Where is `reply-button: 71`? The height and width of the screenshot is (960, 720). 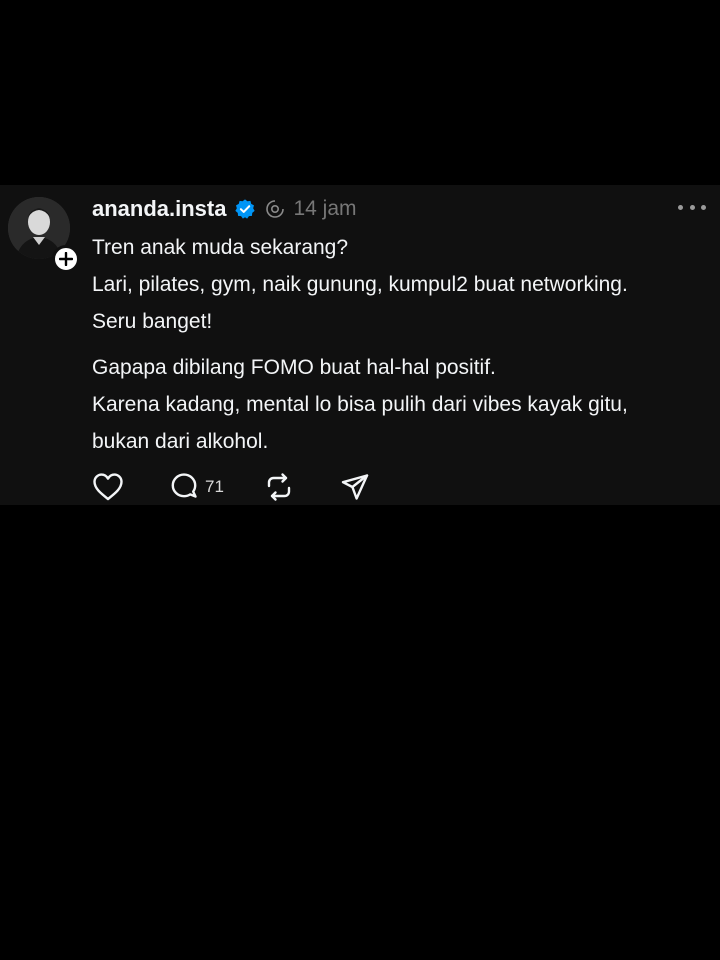 reply-button: 71 is located at coordinates (196, 487).